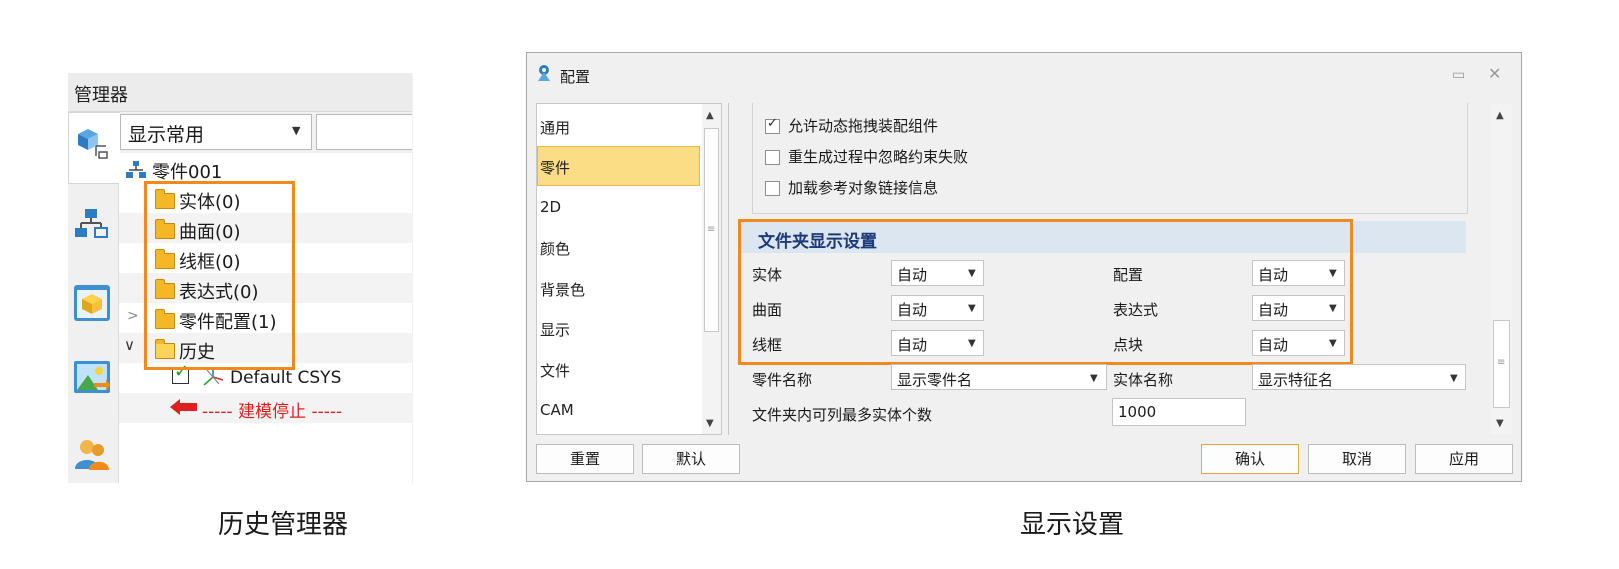 This screenshot has width=1619, height=569. Describe the element at coordinates (133, 316) in the screenshot. I see `chevron-right-icon: >` at that location.